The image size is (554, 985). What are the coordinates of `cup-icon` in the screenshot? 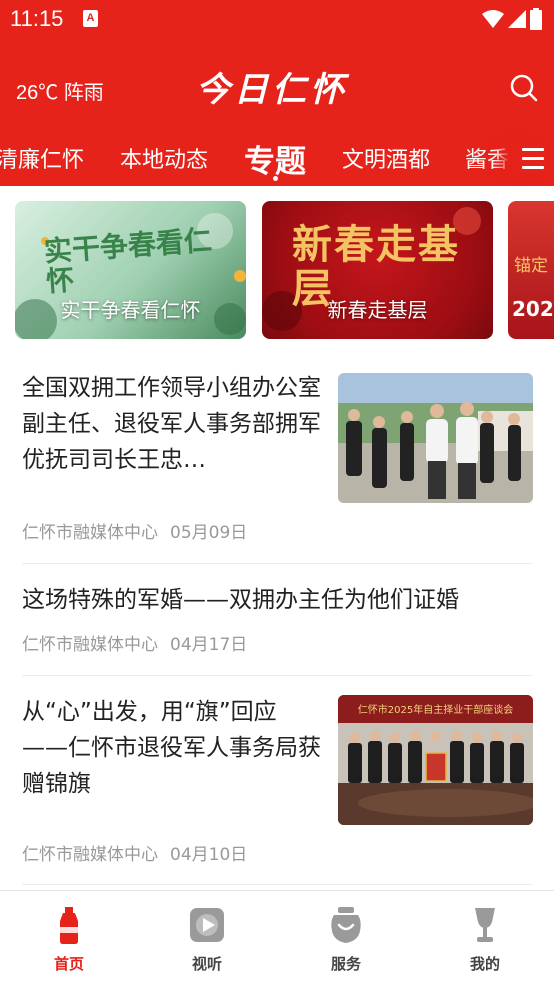 It's located at (485, 925).